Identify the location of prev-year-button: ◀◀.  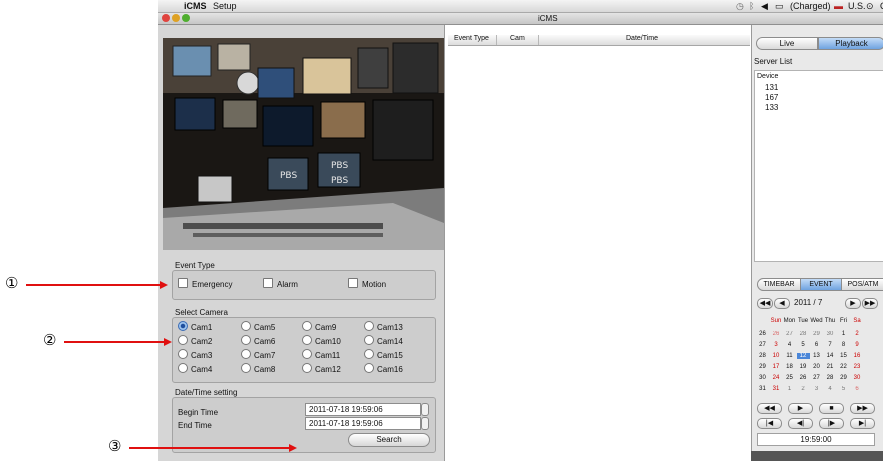
(765, 303).